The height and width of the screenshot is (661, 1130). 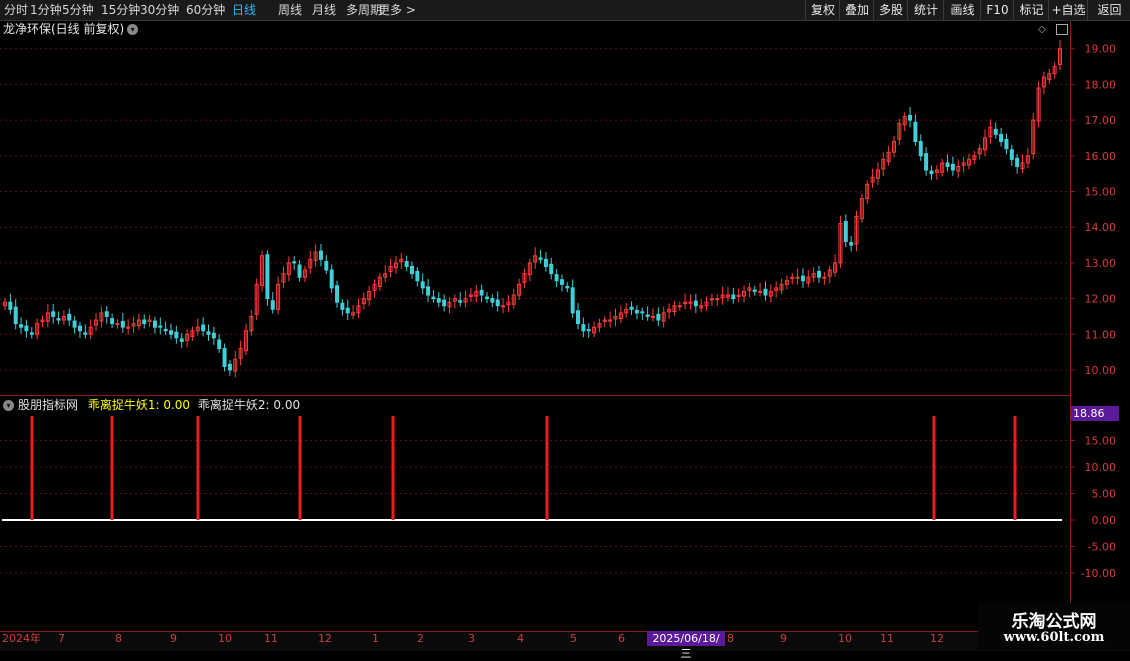 I want to click on indicator-dropdown-icon: ▾, so click(x=8, y=405).